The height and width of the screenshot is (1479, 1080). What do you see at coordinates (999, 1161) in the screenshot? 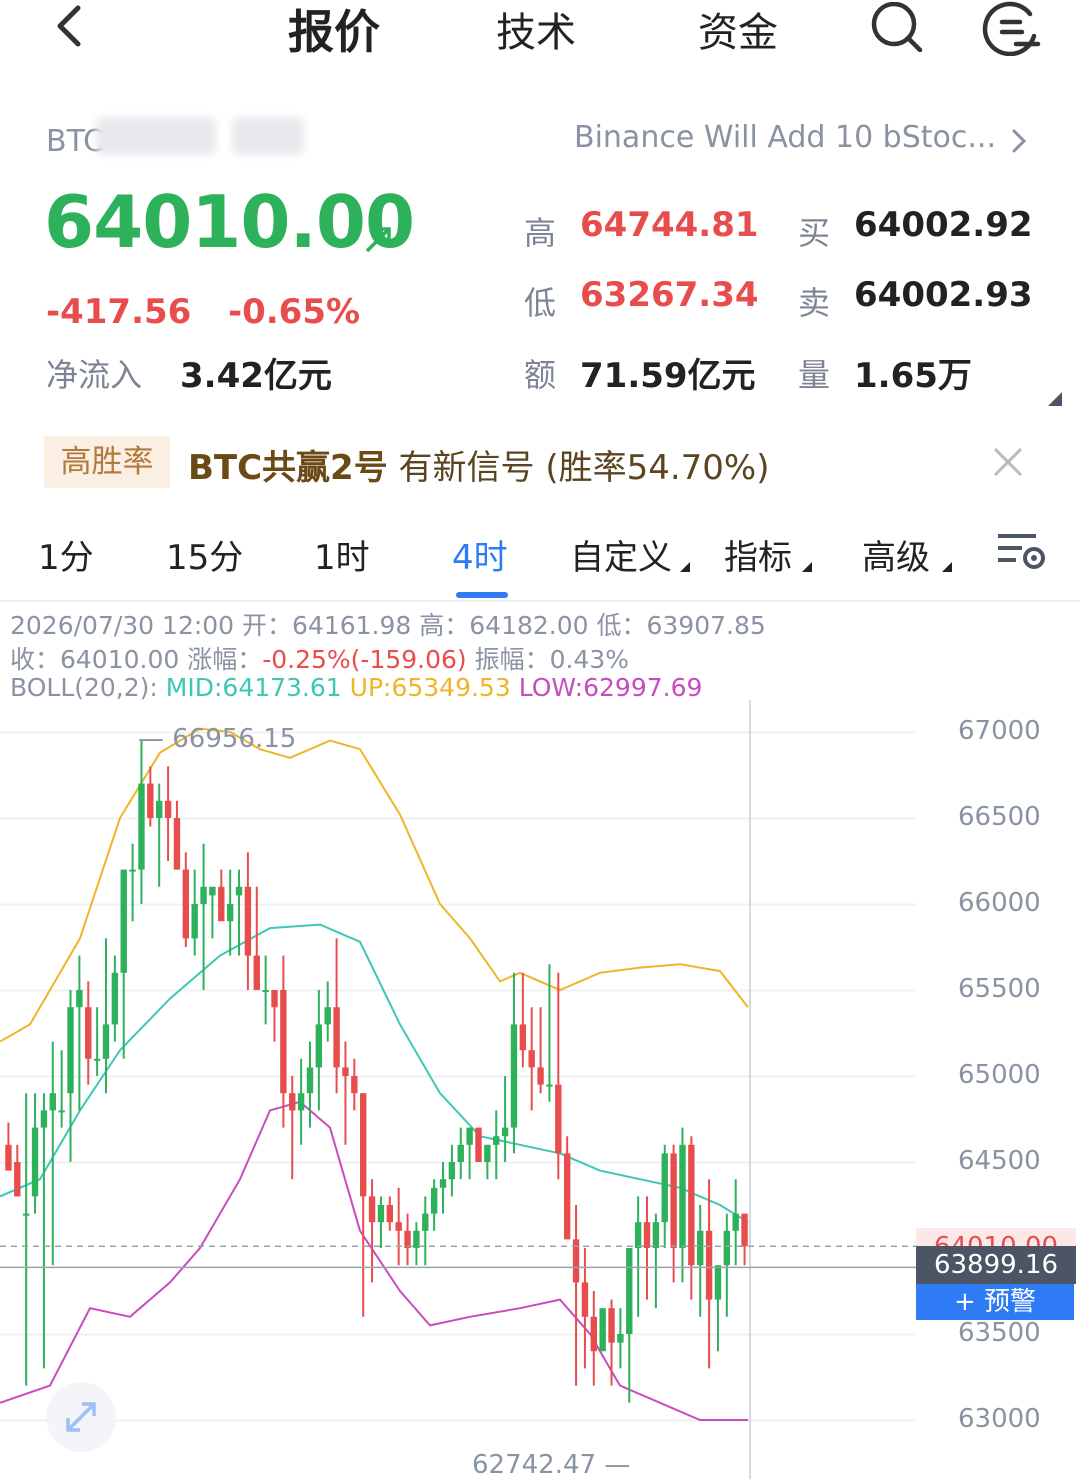
I see `y-tick-label: 64500` at bounding box center [999, 1161].